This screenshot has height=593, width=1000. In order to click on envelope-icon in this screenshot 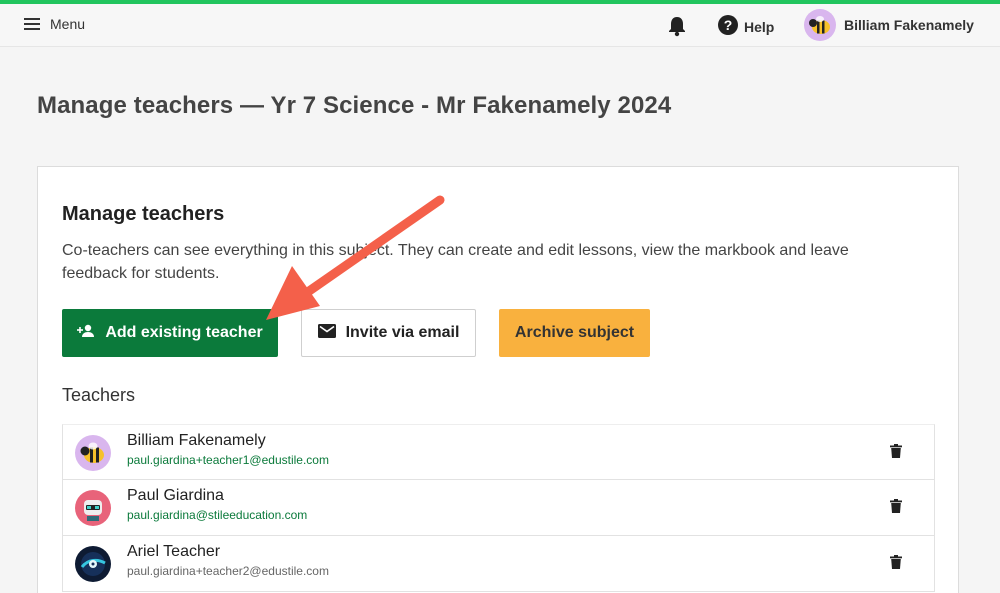, I will do `click(326, 333)`.